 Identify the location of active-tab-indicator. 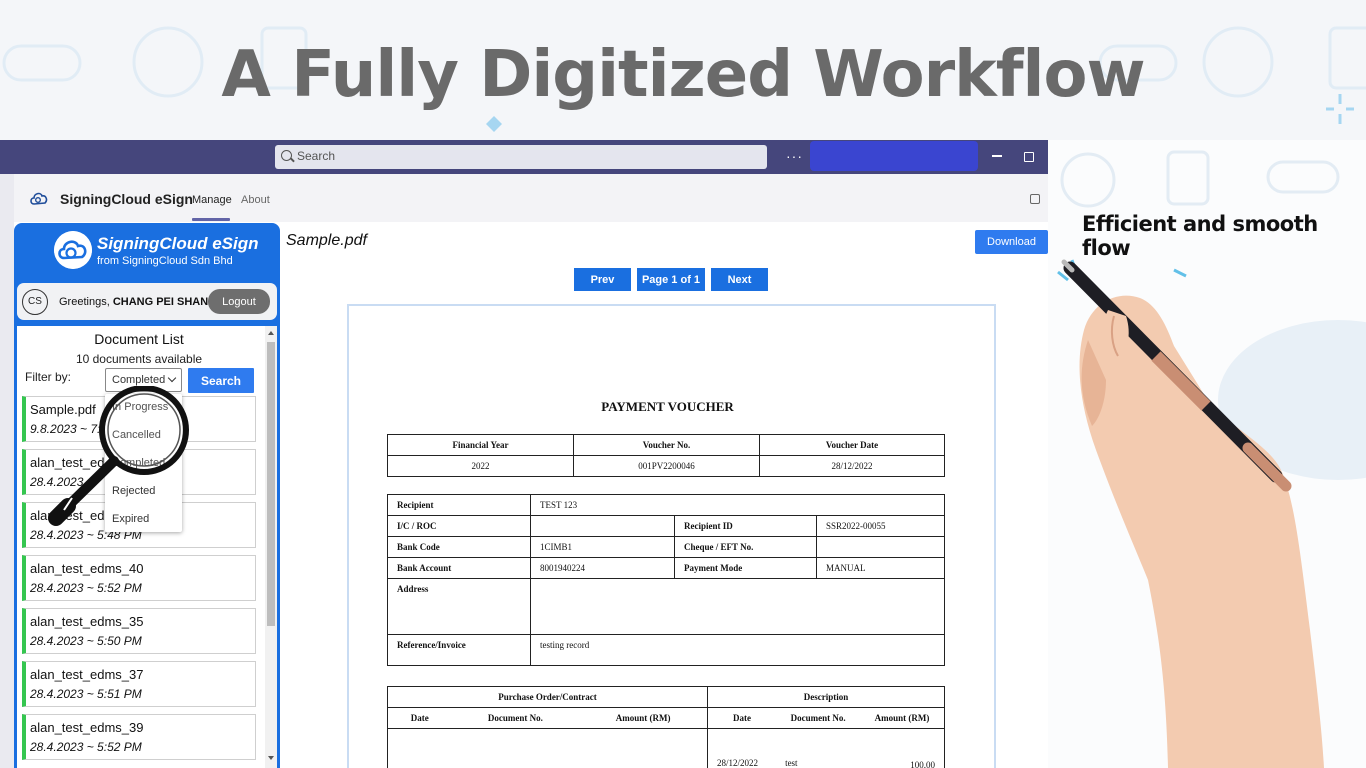
(211, 219).